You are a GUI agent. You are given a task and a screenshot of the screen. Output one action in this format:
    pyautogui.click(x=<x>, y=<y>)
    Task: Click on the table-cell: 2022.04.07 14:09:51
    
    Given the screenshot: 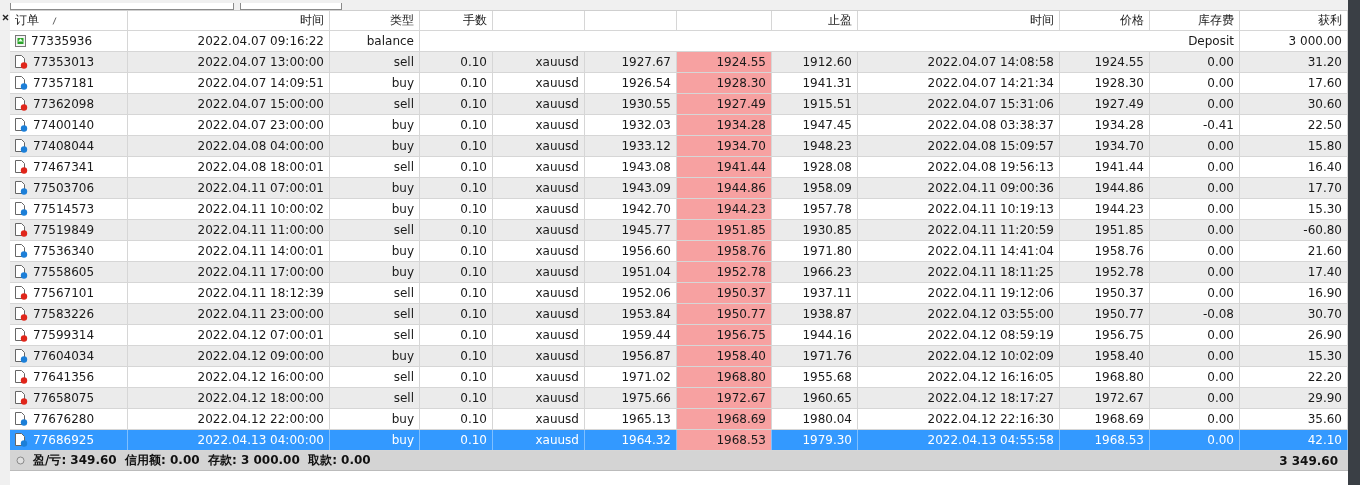 What is the action you would take?
    pyautogui.click(x=260, y=83)
    